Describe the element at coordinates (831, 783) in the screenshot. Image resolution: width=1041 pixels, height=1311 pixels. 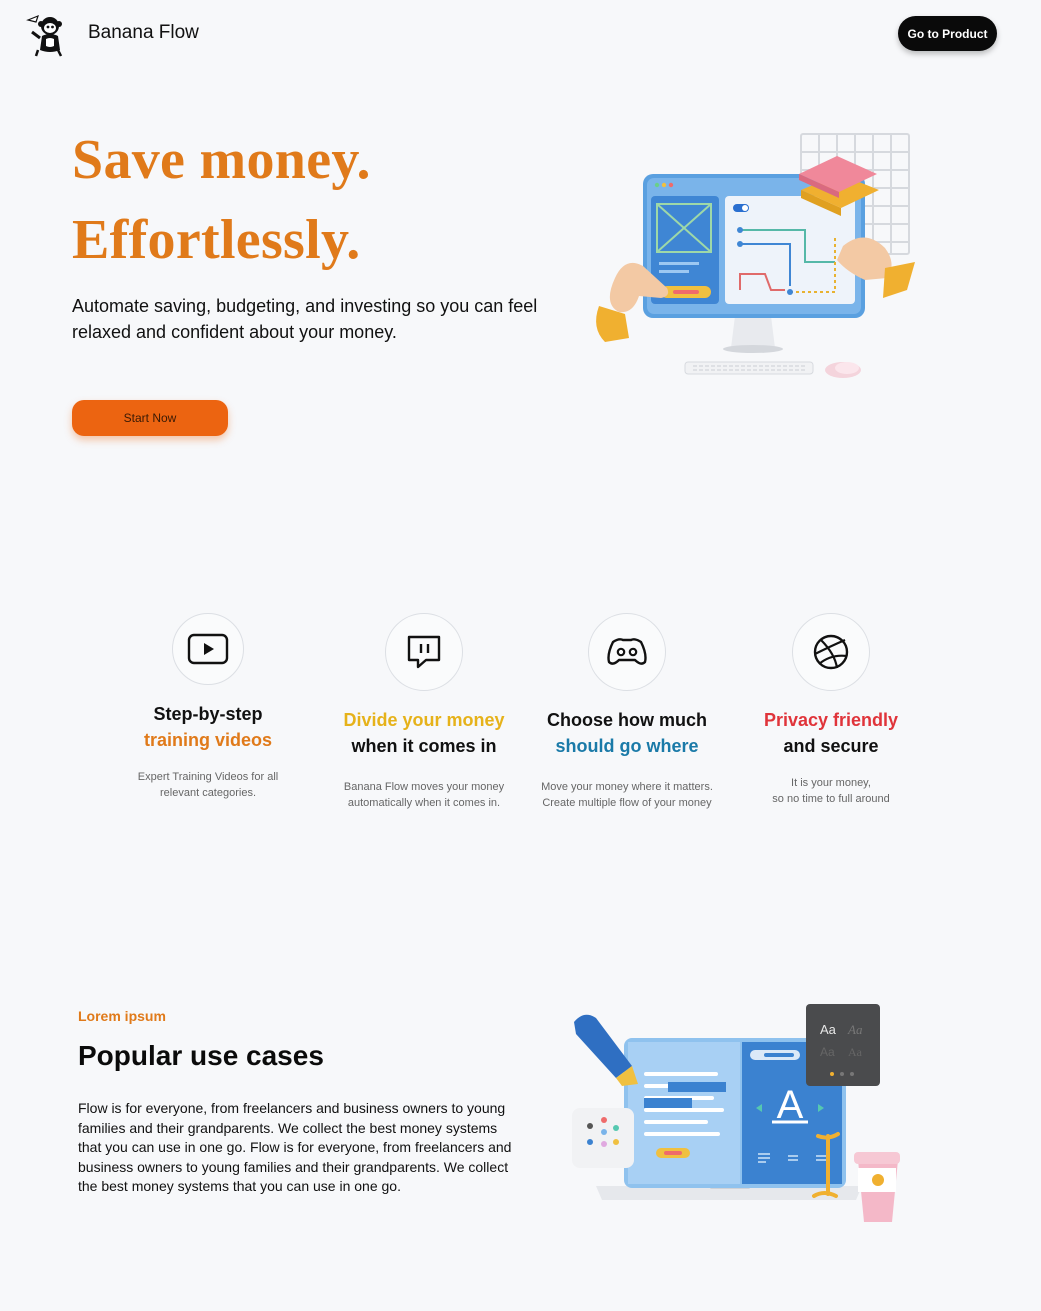
I see `feature-desc-line1: It is your money,` at that location.